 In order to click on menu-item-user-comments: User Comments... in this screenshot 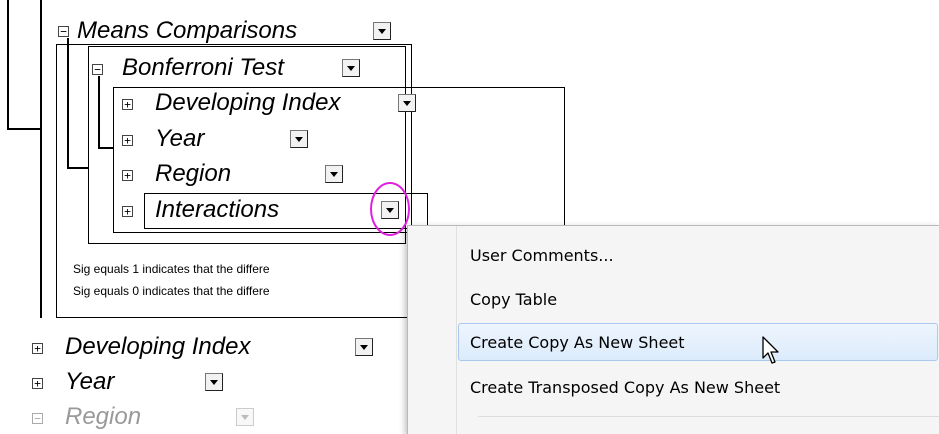, I will do `click(673, 256)`.